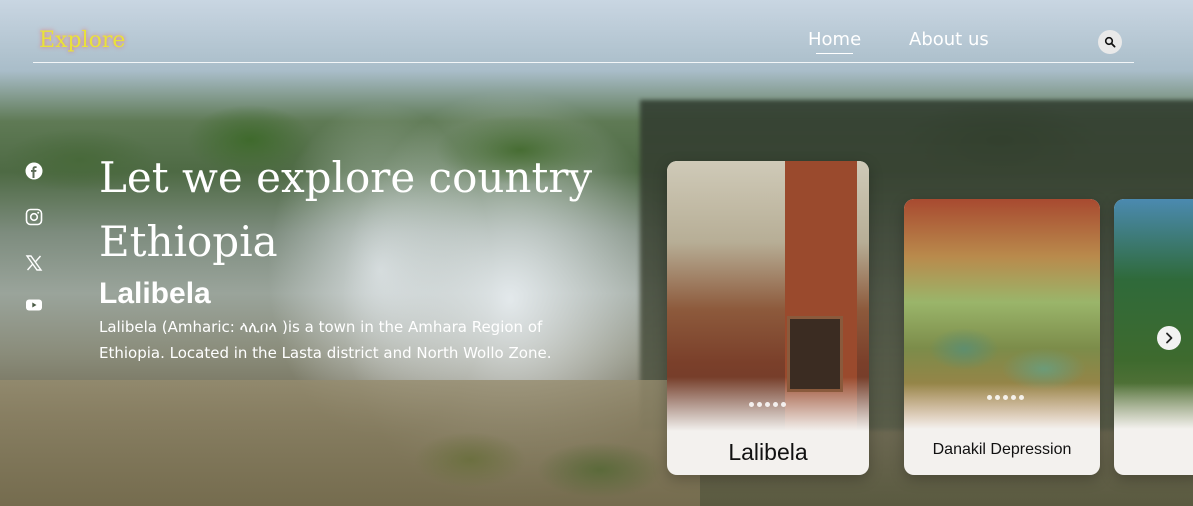 The image size is (1193, 506). I want to click on nav-link-about-us: About us, so click(949, 39).